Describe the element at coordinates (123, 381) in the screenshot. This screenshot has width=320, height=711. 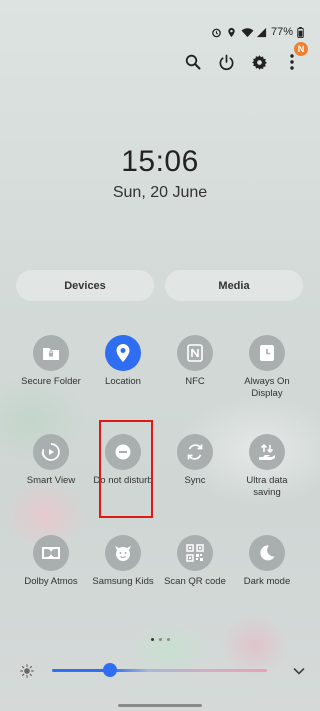
I see `tile-label: Location` at that location.